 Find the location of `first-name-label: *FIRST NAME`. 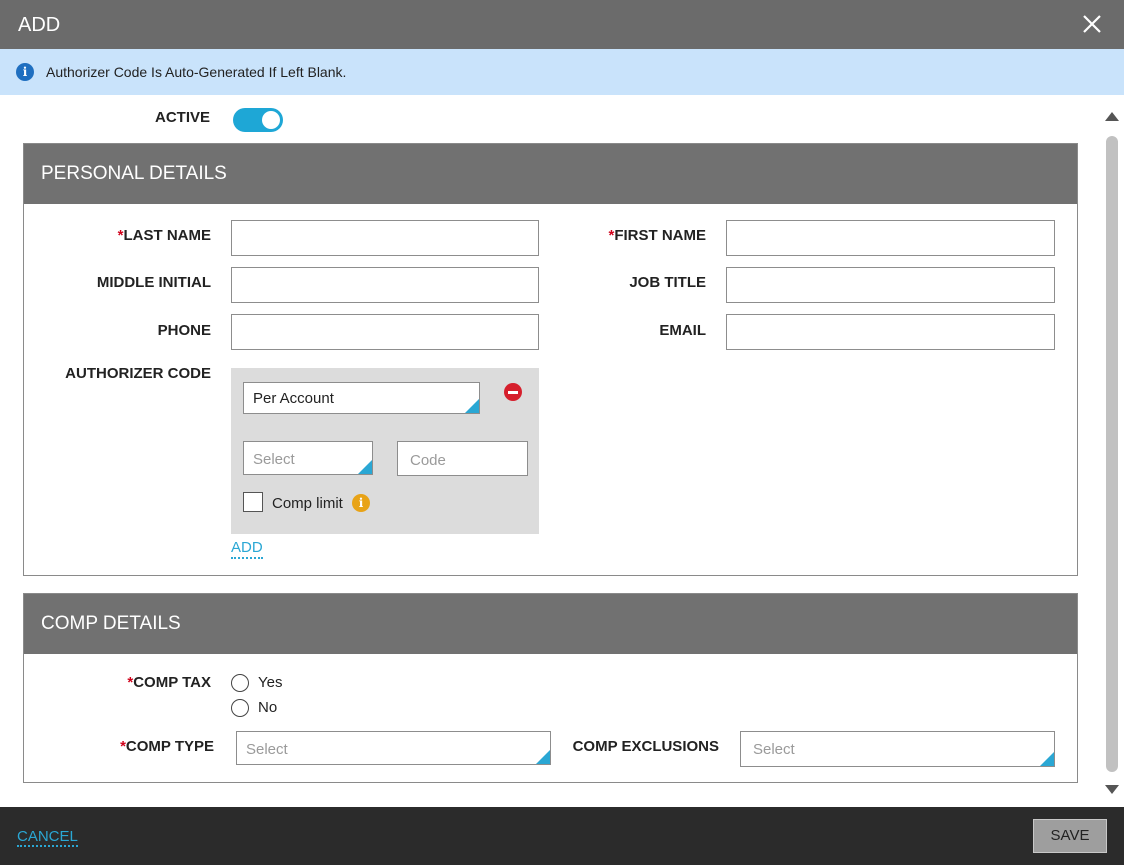

first-name-label: *FIRST NAME is located at coordinates (657, 235).